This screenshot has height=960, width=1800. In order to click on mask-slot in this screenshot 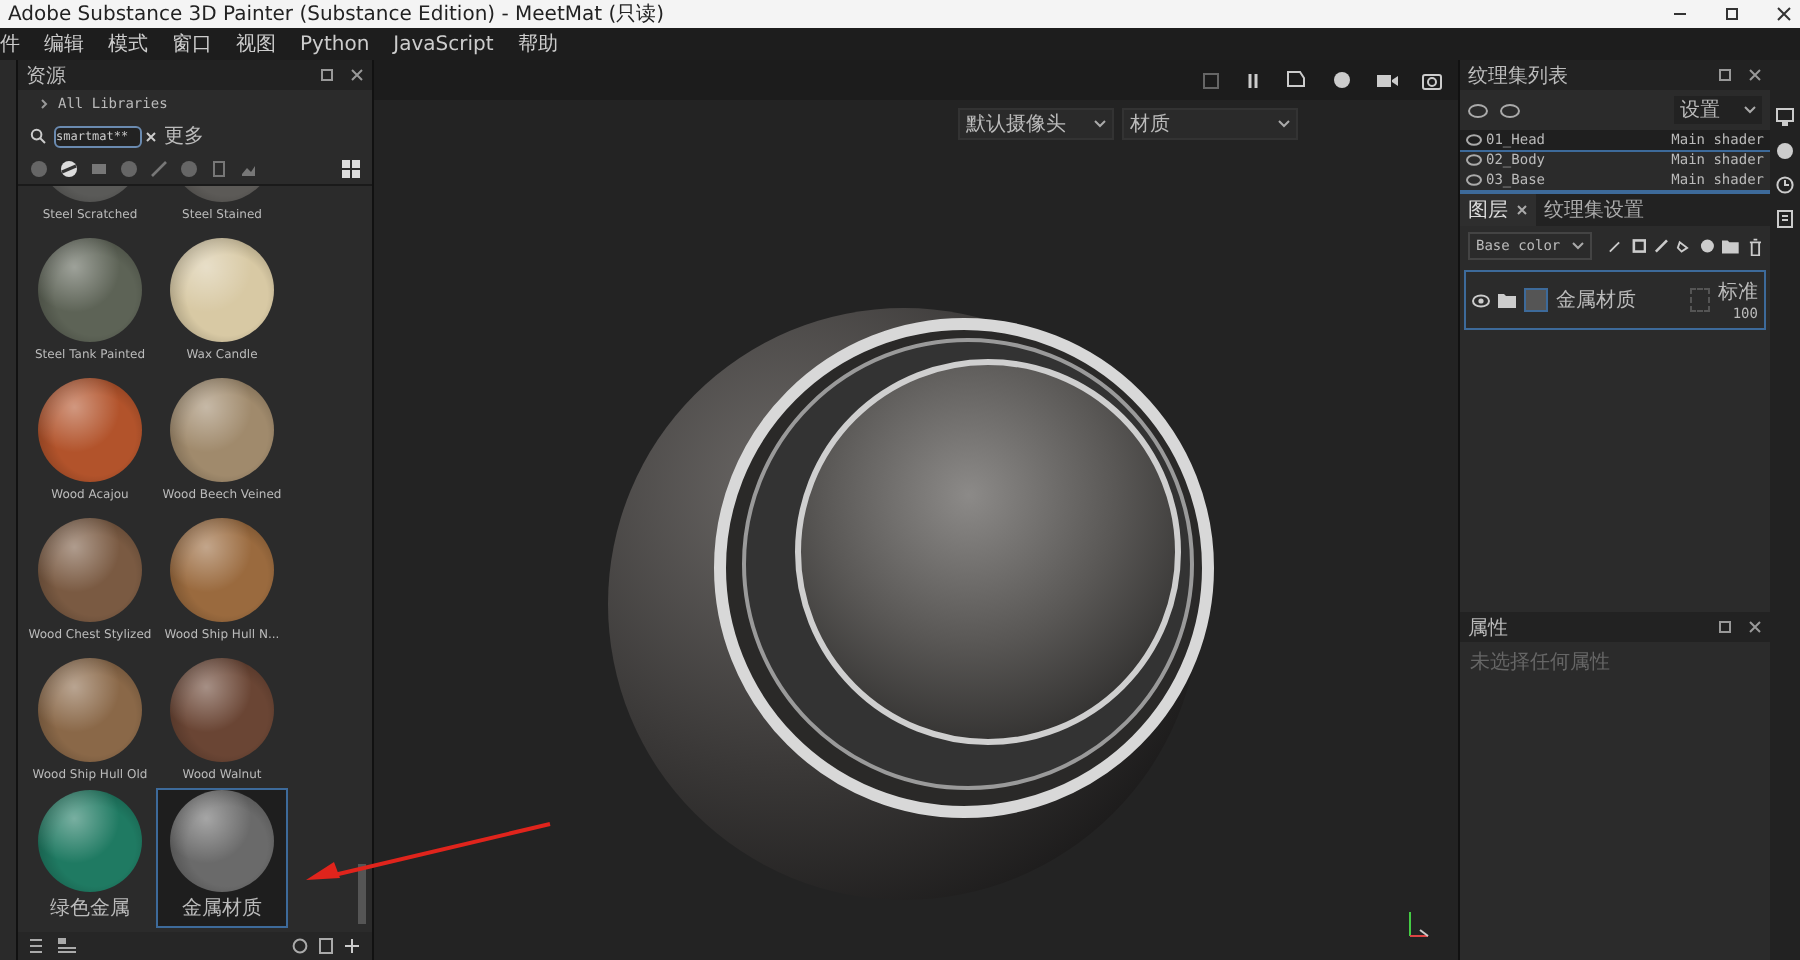, I will do `click(1700, 300)`.